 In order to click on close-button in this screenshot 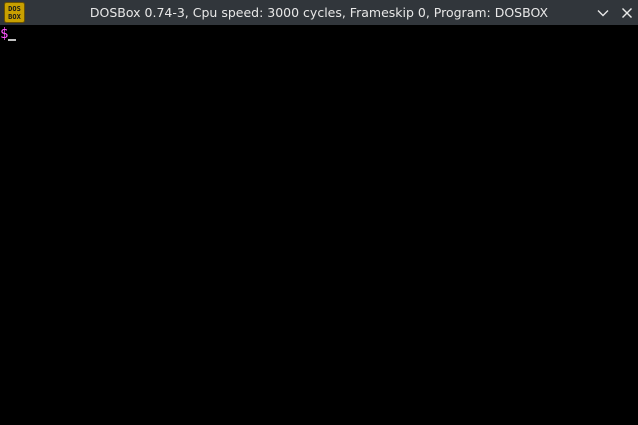, I will do `click(627, 13)`.